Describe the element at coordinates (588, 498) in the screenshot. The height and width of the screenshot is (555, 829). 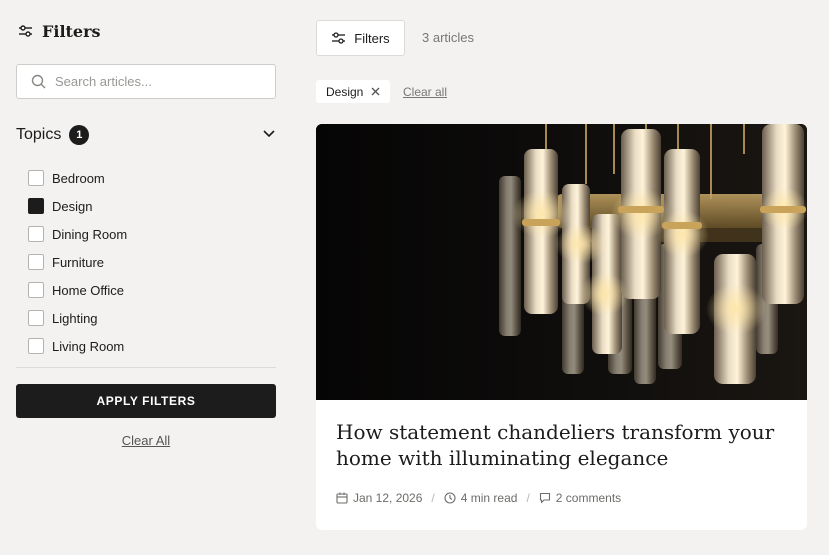
I see `comments-text: 2 comments` at that location.